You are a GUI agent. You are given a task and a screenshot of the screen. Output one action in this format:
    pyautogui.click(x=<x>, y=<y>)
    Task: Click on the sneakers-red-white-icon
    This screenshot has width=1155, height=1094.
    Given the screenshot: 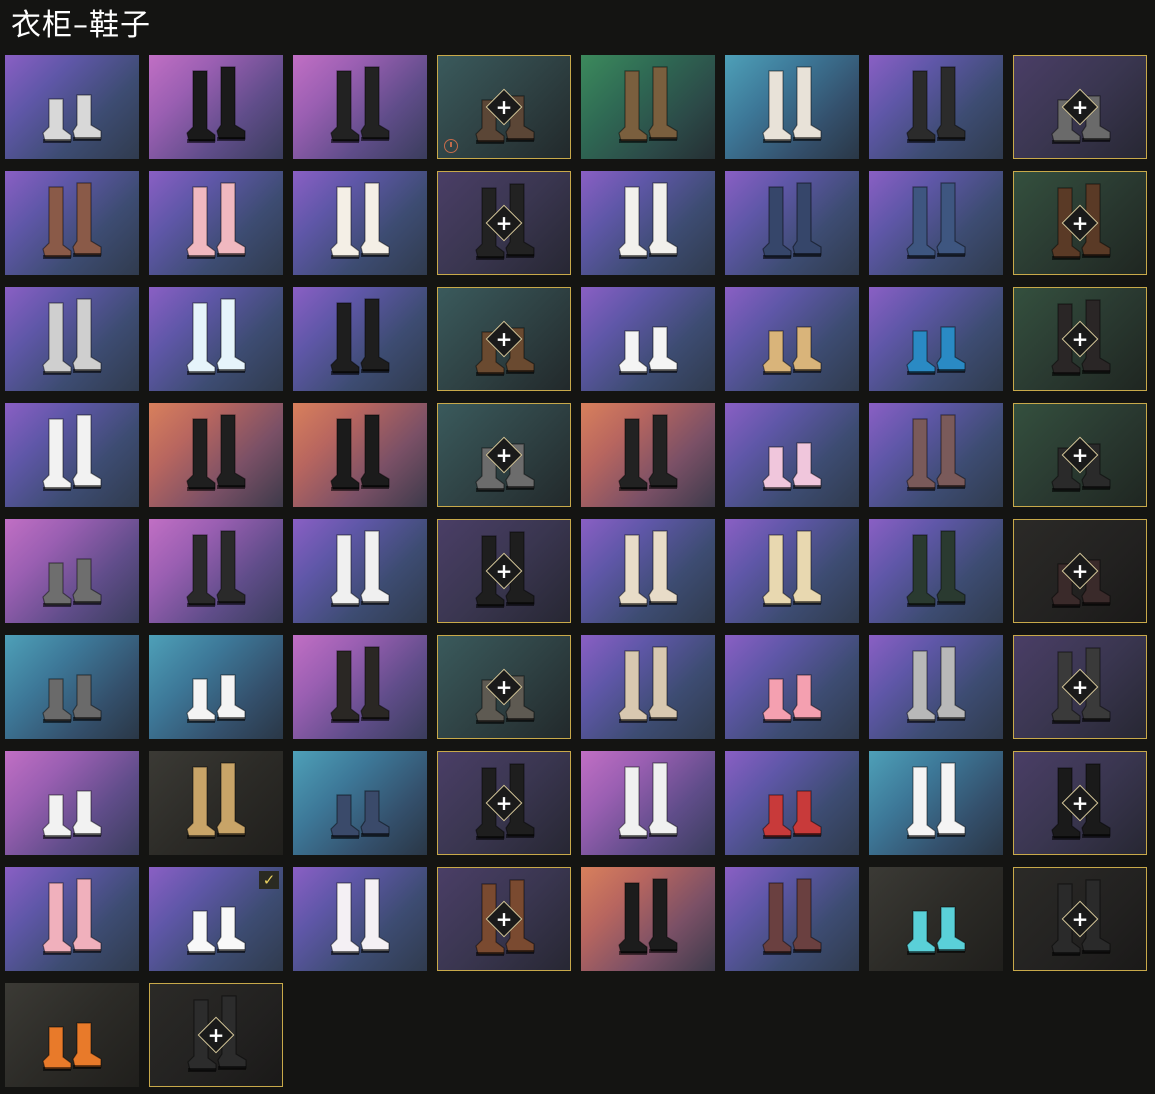 What is the action you would take?
    pyautogui.click(x=792, y=814)
    